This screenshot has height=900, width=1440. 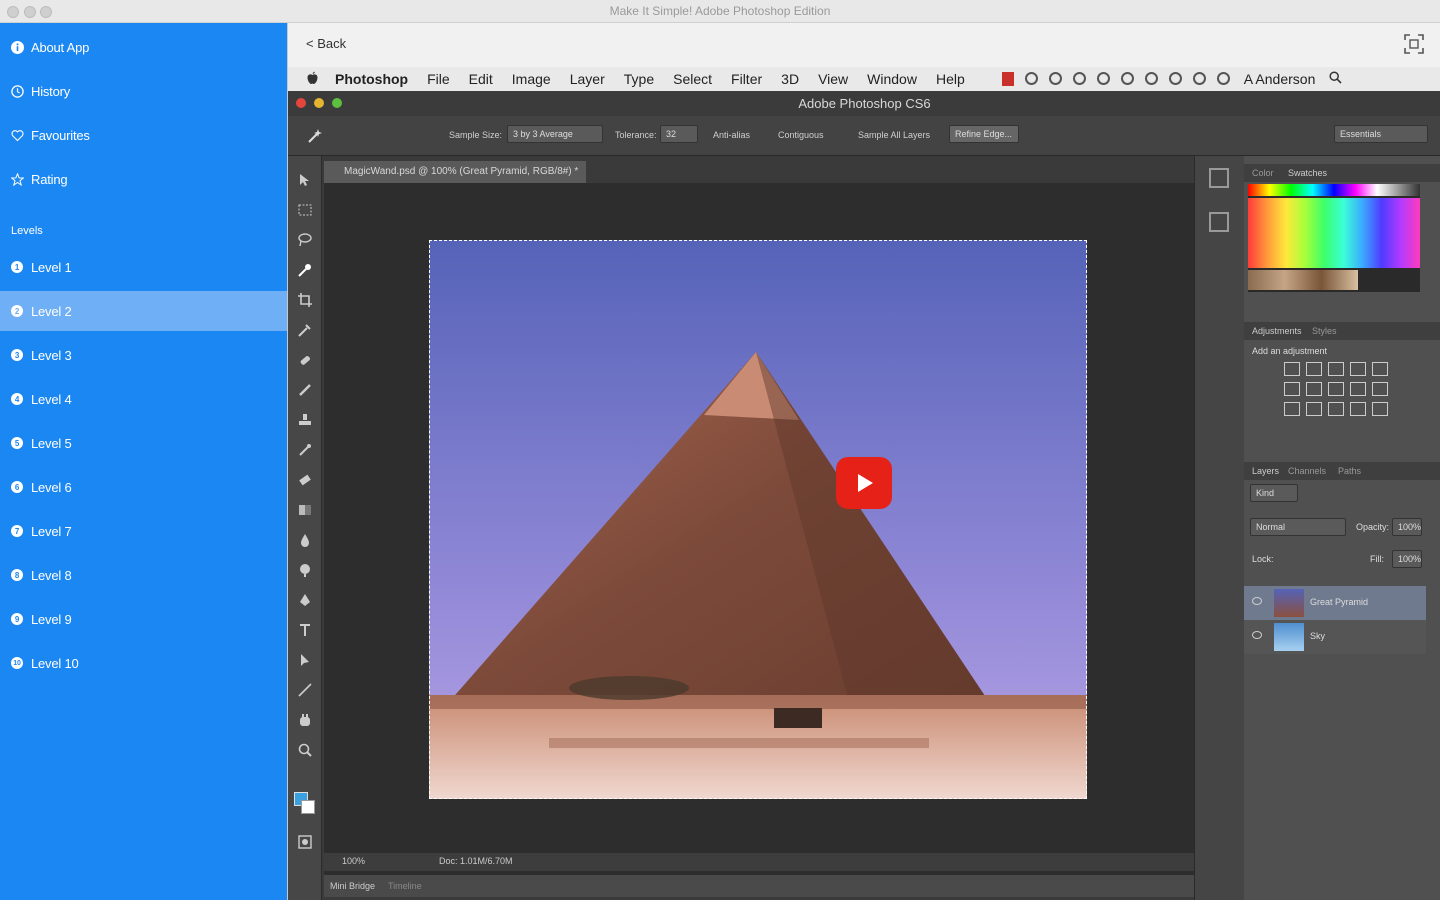 What do you see at coordinates (143, 531) in the screenshot?
I see `sidebar-item-level-7: 7 Level 7` at bounding box center [143, 531].